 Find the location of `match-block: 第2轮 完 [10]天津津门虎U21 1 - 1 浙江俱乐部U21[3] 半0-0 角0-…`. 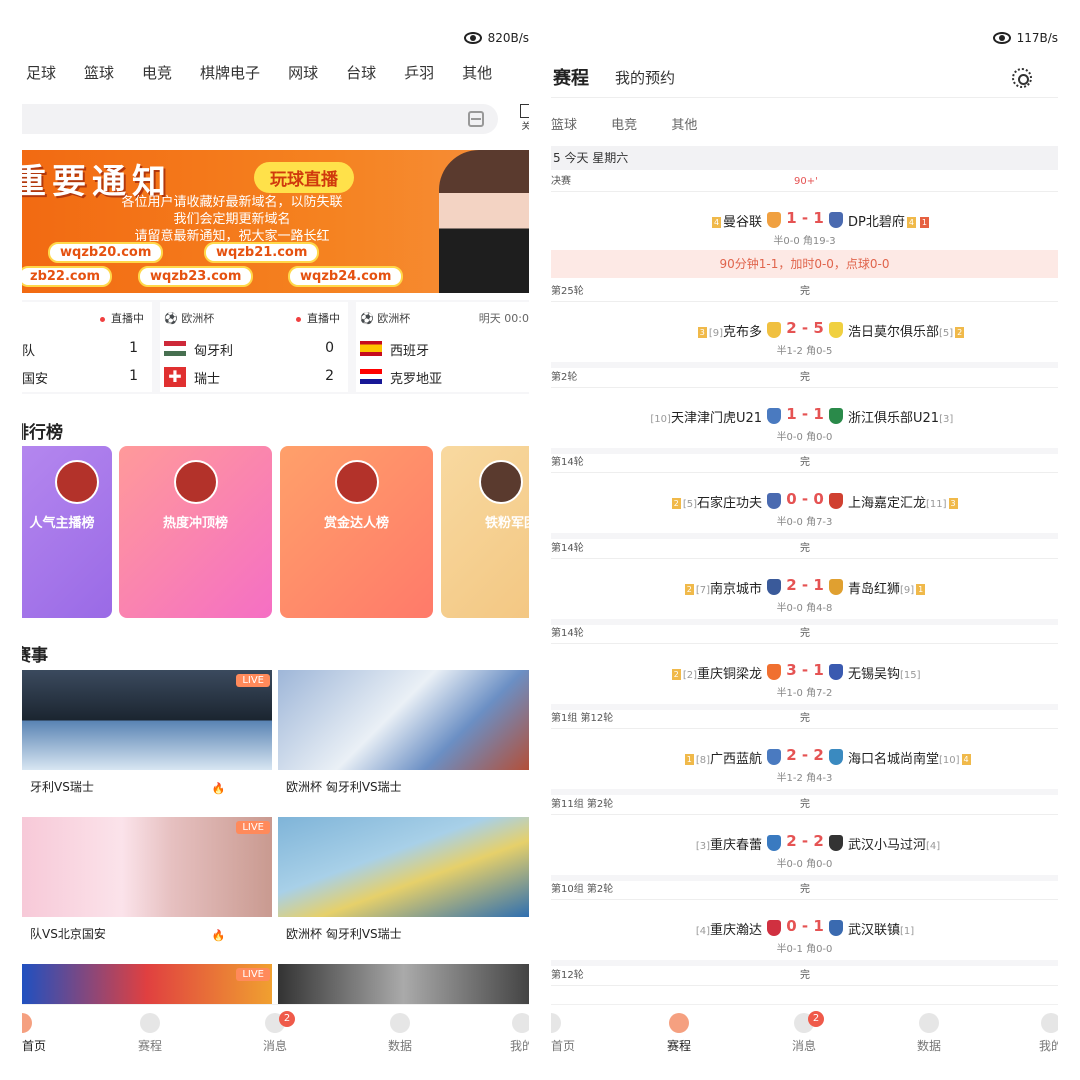

match-block: 第2轮 完 [10]天津津门虎U21 1 - 1 浙江俱乐部U21[3] 半0-0 角0-… is located at coordinates (804, 411).